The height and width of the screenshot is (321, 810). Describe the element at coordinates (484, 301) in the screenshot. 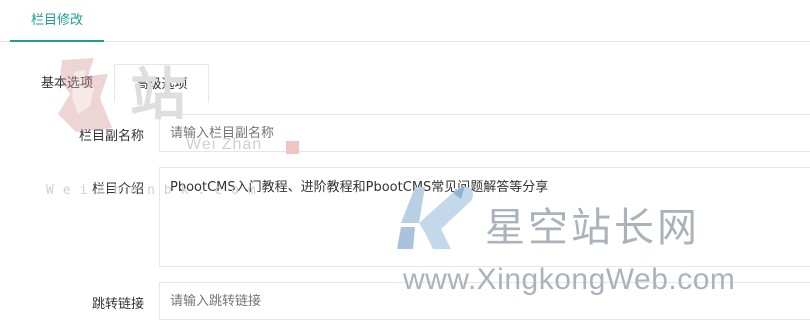

I see `outlink-input` at that location.